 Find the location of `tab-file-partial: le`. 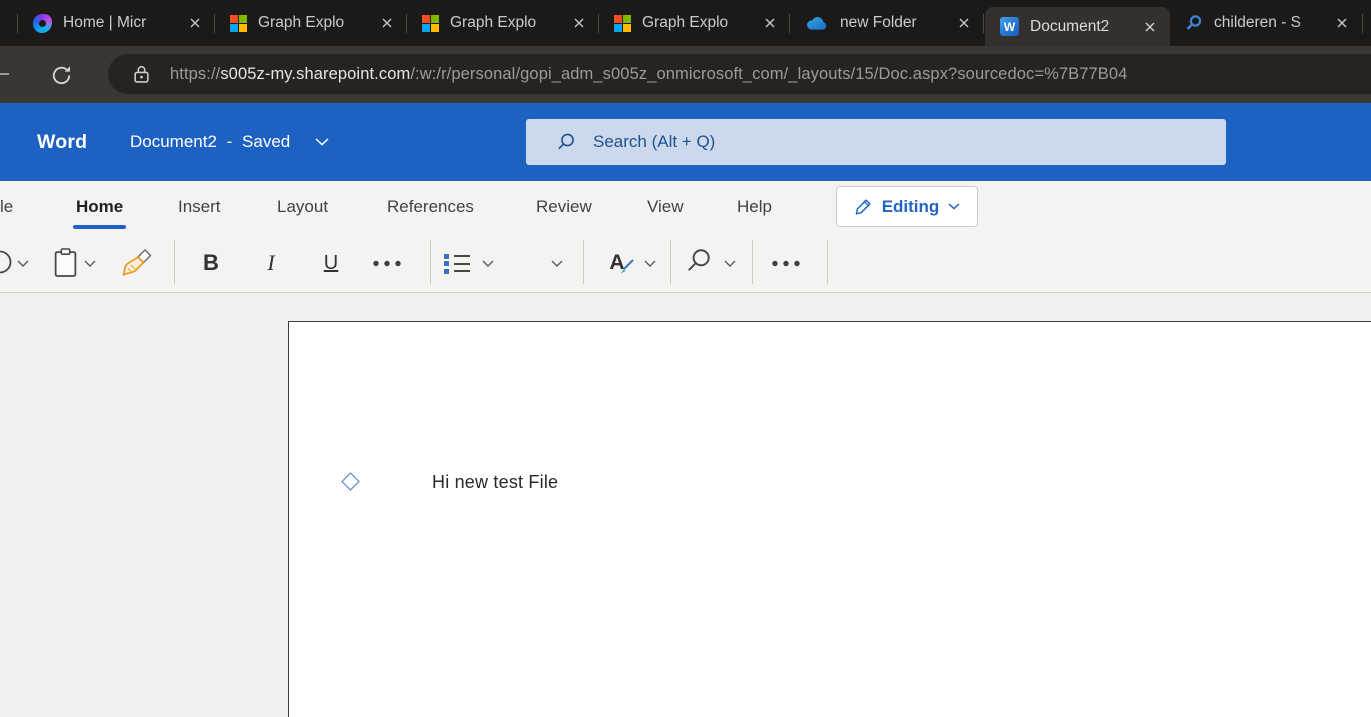

tab-file-partial: le is located at coordinates (6, 207).